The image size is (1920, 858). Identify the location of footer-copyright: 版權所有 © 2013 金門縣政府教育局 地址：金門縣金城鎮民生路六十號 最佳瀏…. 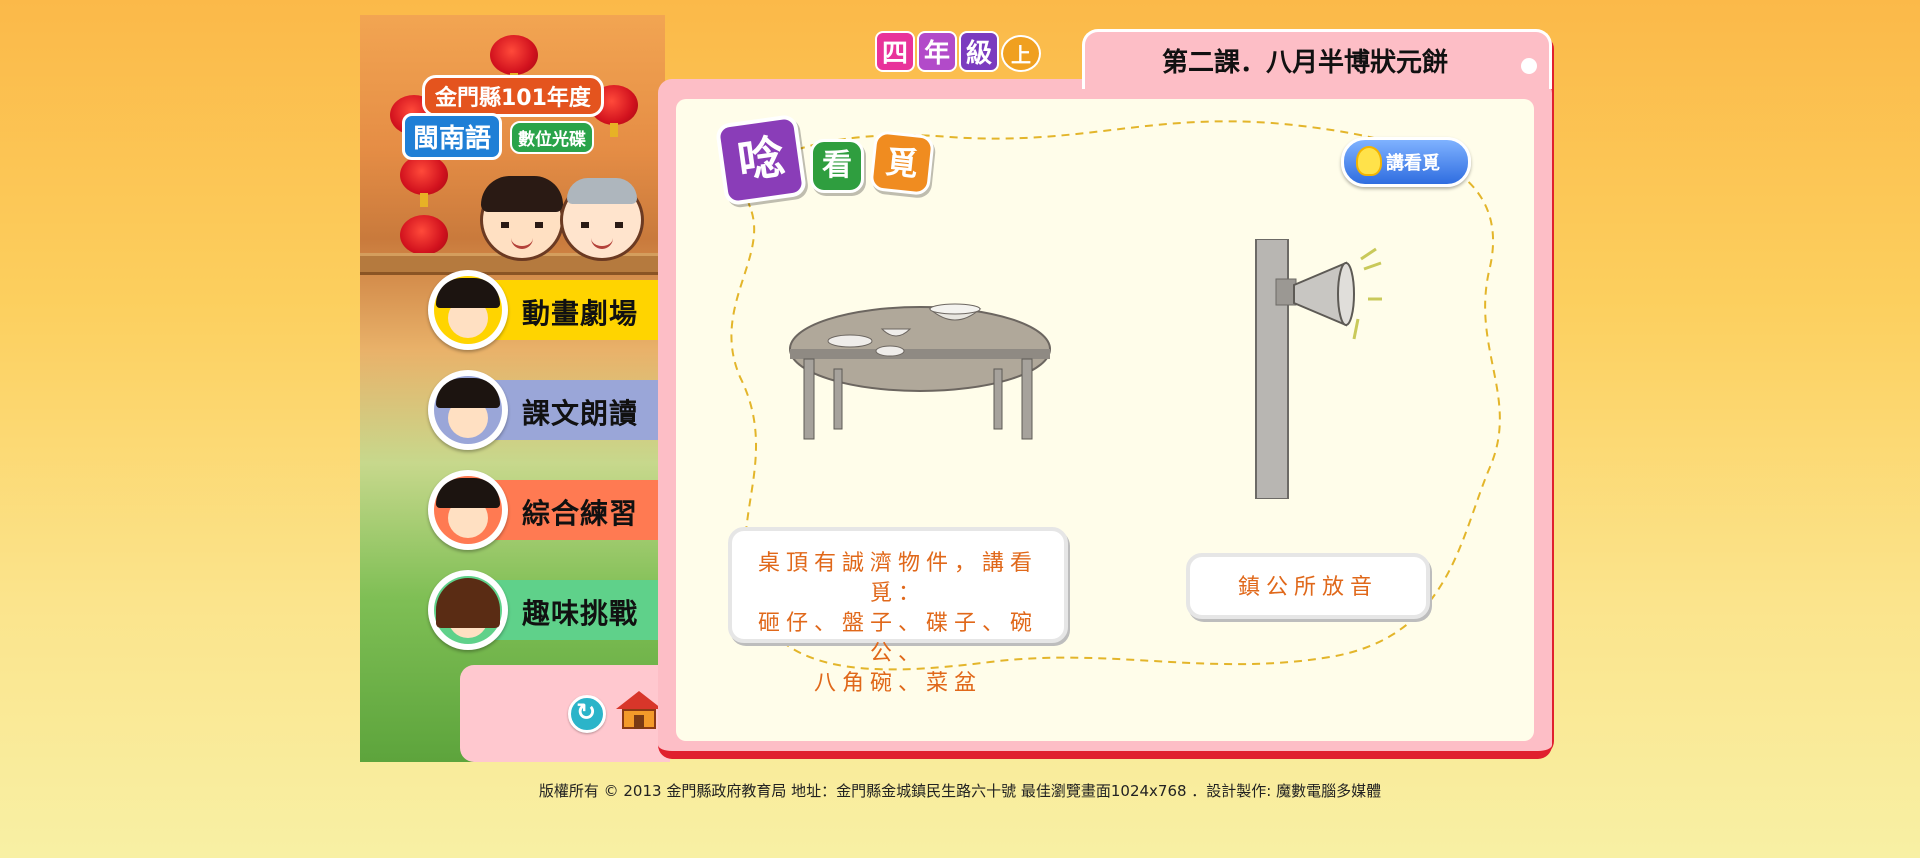
(960, 791).